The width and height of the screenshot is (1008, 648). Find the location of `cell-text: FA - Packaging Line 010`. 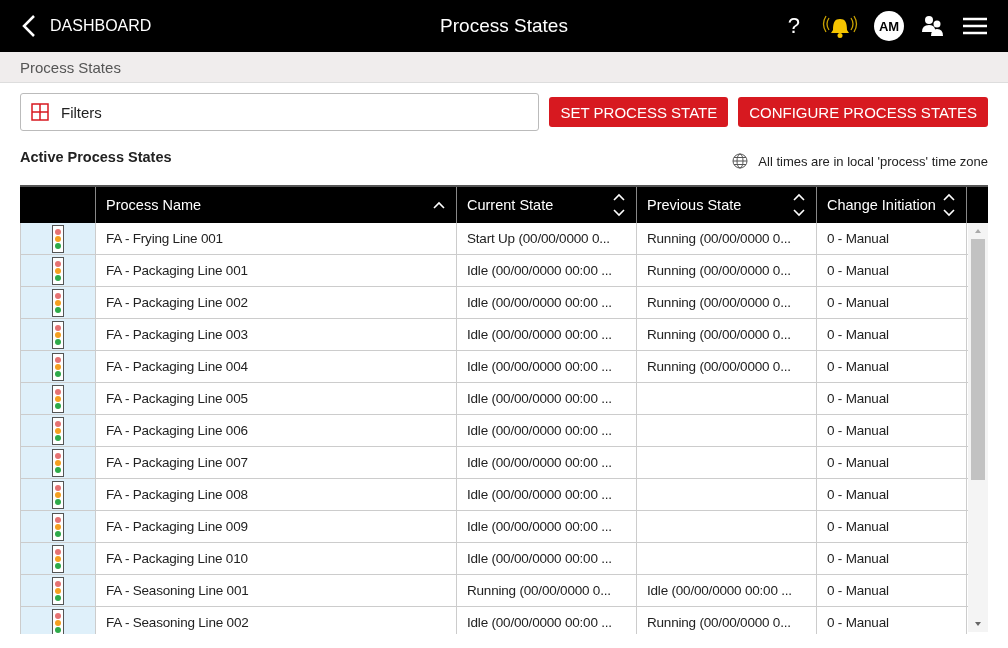

cell-text: FA - Packaging Line 010 is located at coordinates (177, 558).